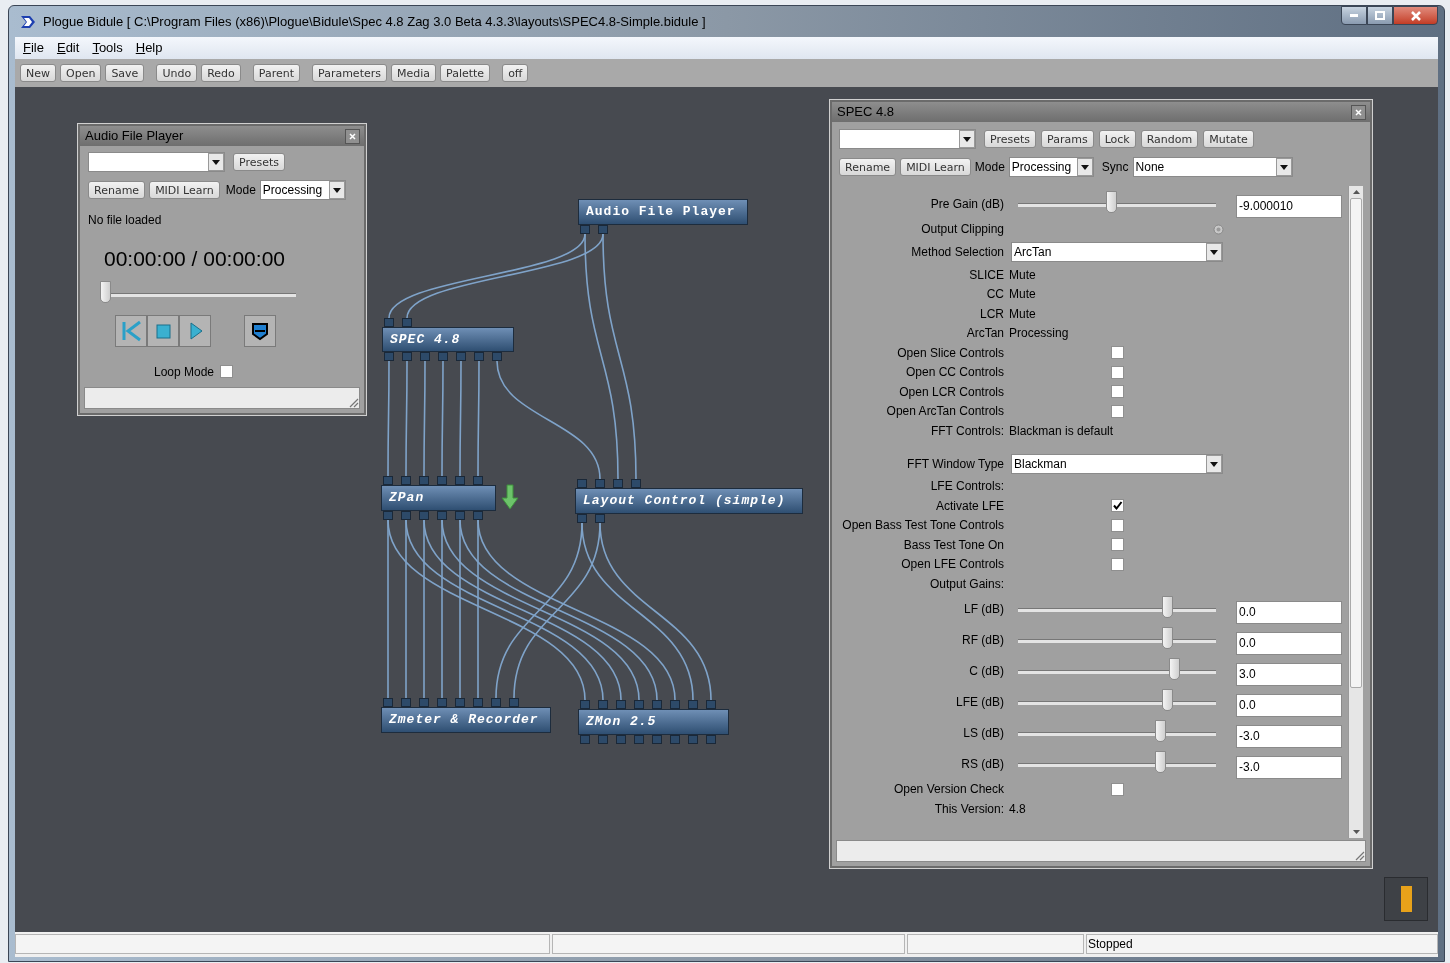 This screenshot has width=1450, height=963. What do you see at coordinates (1218, 229) in the screenshot?
I see `indicator-light-icon` at bounding box center [1218, 229].